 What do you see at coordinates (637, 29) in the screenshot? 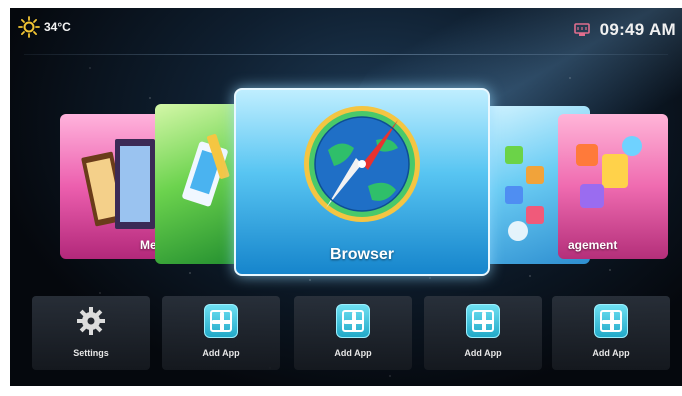
I see `time-display: 09:49 AM` at bounding box center [637, 29].